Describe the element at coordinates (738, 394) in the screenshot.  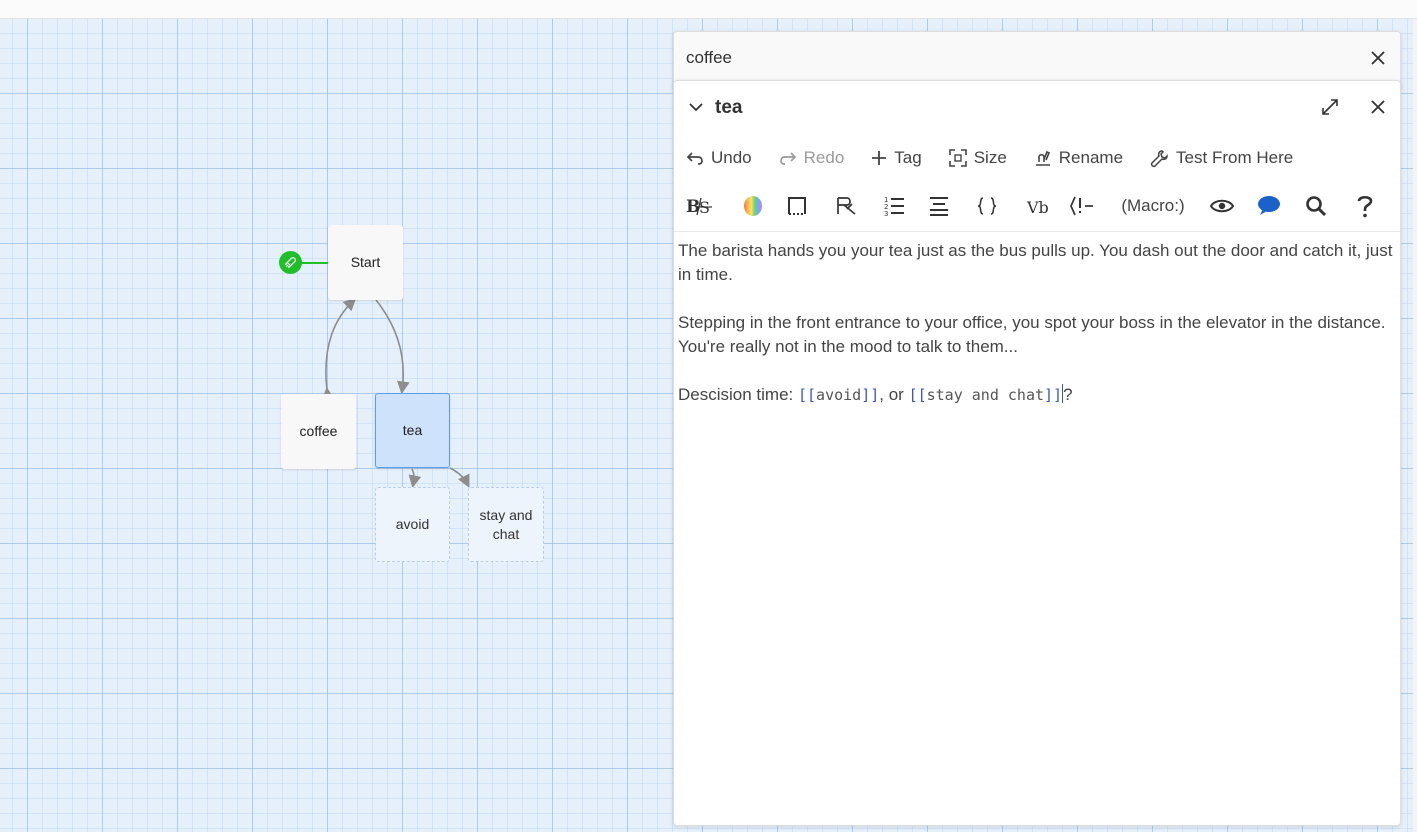
I see `decision-prefix: Descision time:` at that location.